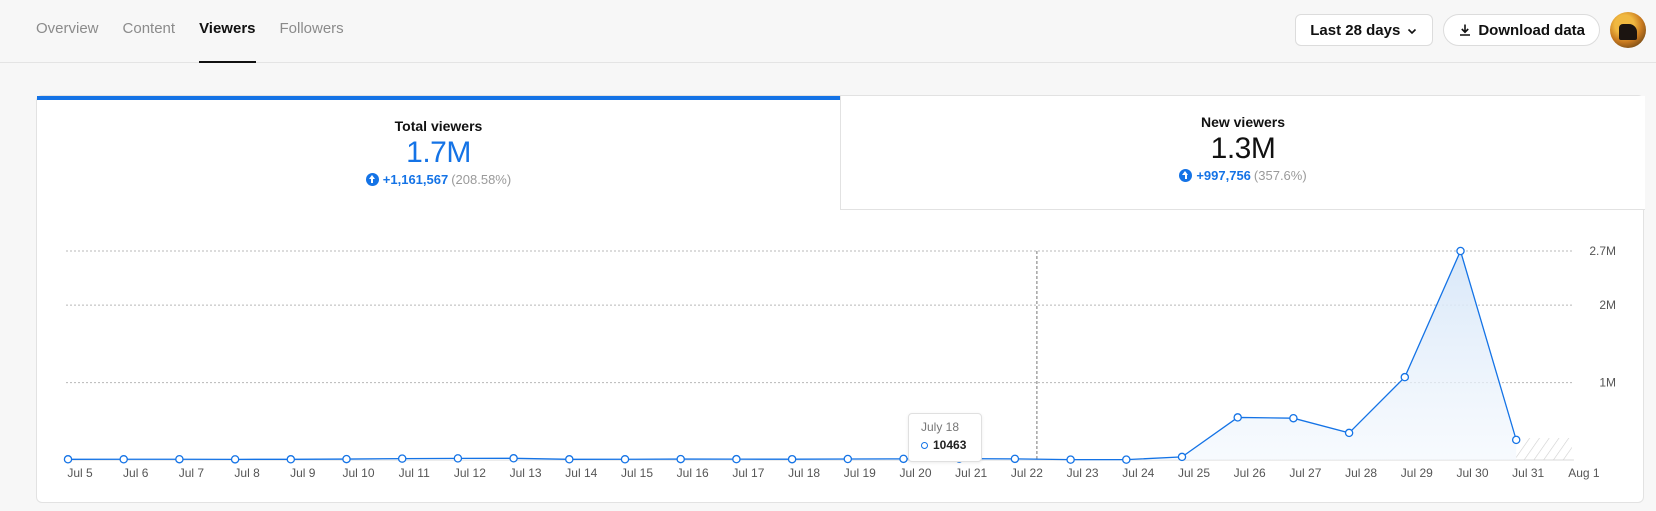 The height and width of the screenshot is (511, 1656). What do you see at coordinates (1027, 473) in the screenshot?
I see `x-tick-label: Jul 22` at bounding box center [1027, 473].